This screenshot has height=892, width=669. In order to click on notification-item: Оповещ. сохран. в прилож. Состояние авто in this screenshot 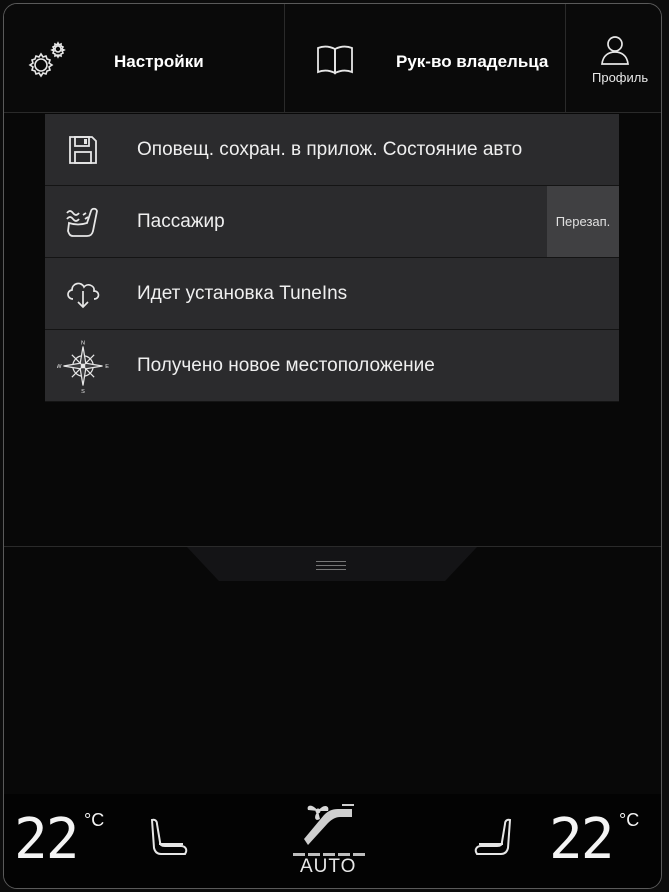, I will do `click(332, 150)`.